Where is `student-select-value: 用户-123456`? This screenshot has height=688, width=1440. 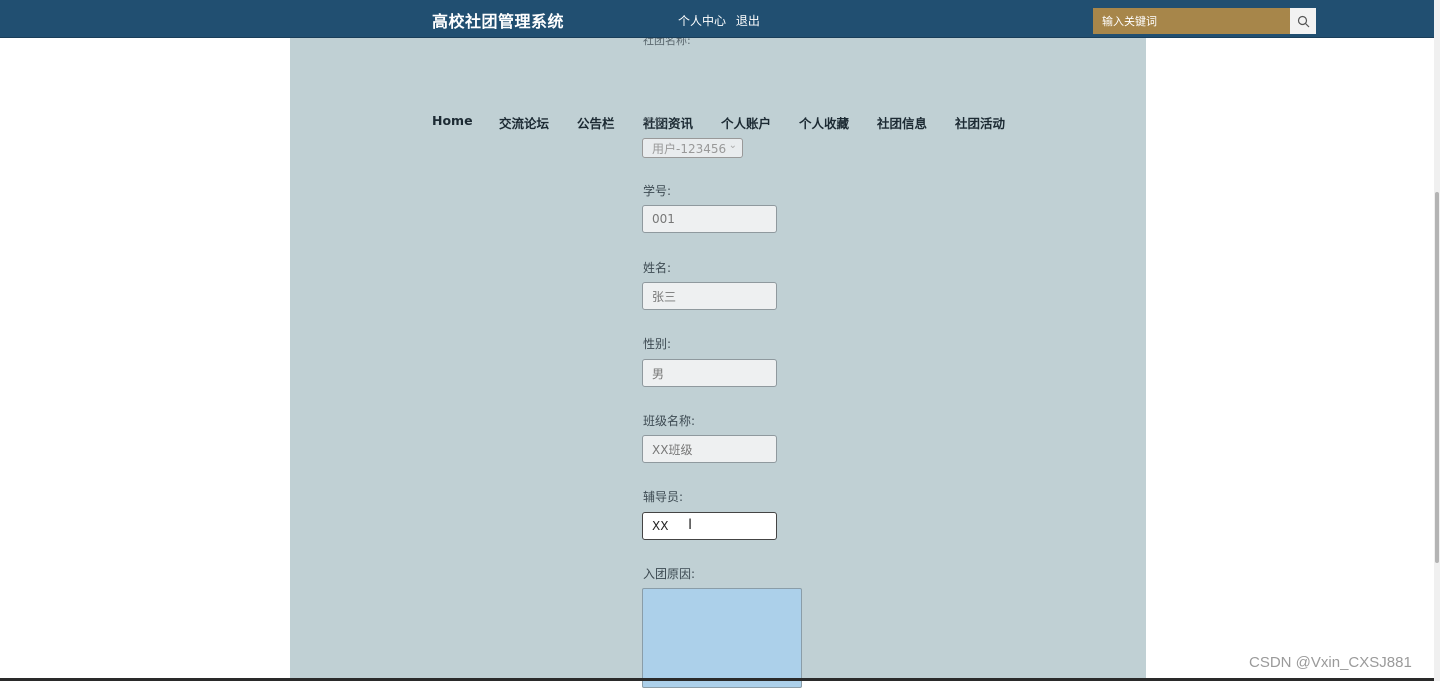
student-select-value: 用户-123456 is located at coordinates (689, 149).